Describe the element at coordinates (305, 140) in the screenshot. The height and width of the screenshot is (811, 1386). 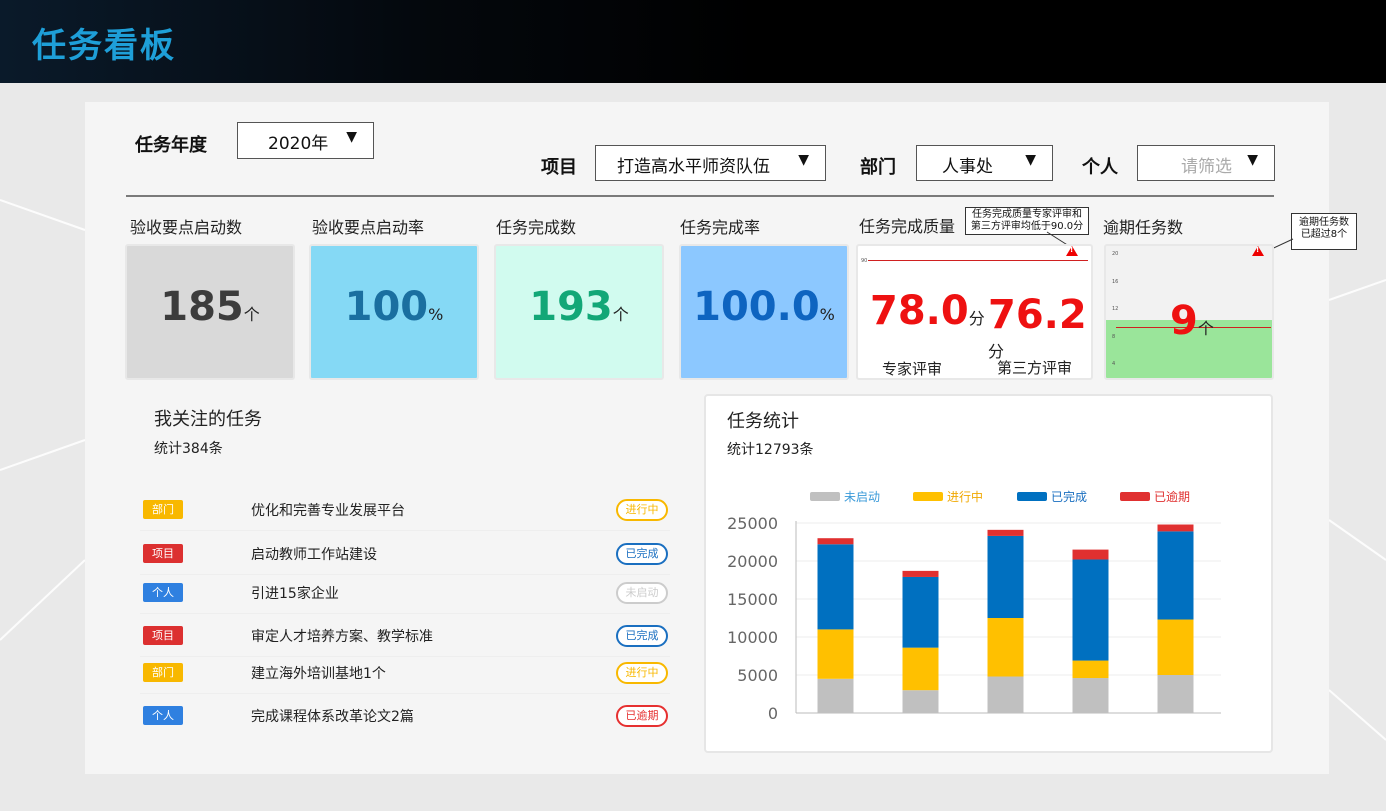
I see `year-dropdown: 2020年 ▼` at that location.